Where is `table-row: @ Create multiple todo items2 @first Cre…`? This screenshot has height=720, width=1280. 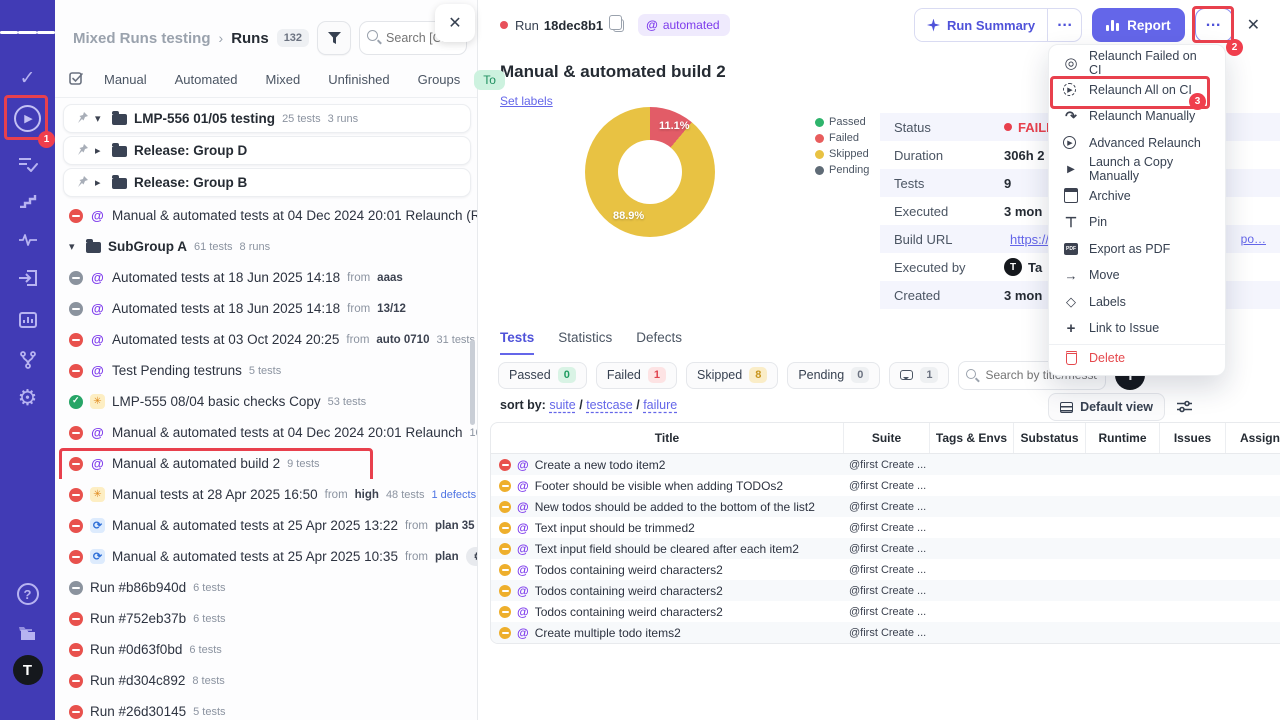
table-row: @ Create multiple todo items2 @first Cre… is located at coordinates (885, 632).